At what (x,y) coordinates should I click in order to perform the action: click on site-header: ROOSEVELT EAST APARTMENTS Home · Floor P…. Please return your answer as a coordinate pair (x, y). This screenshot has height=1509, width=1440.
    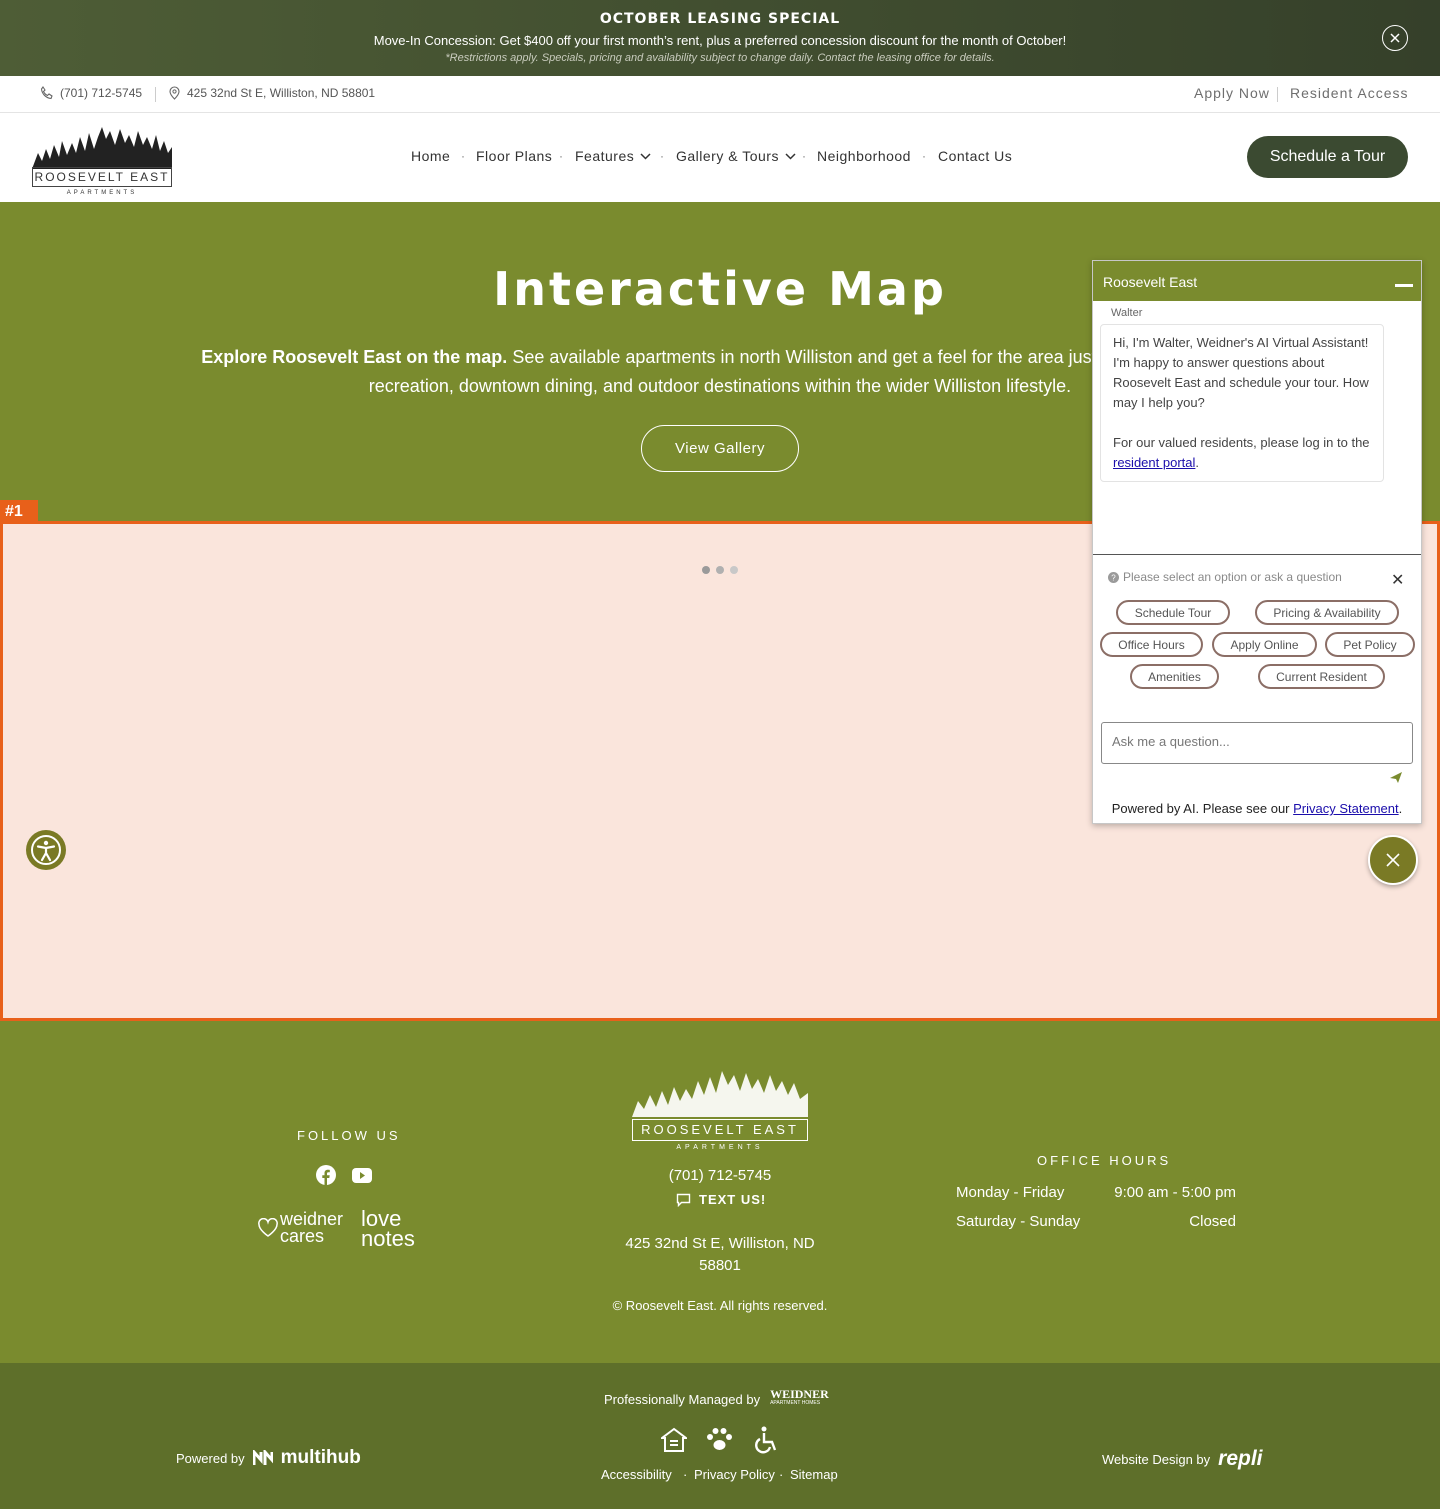
    Looking at the image, I should click on (720, 157).